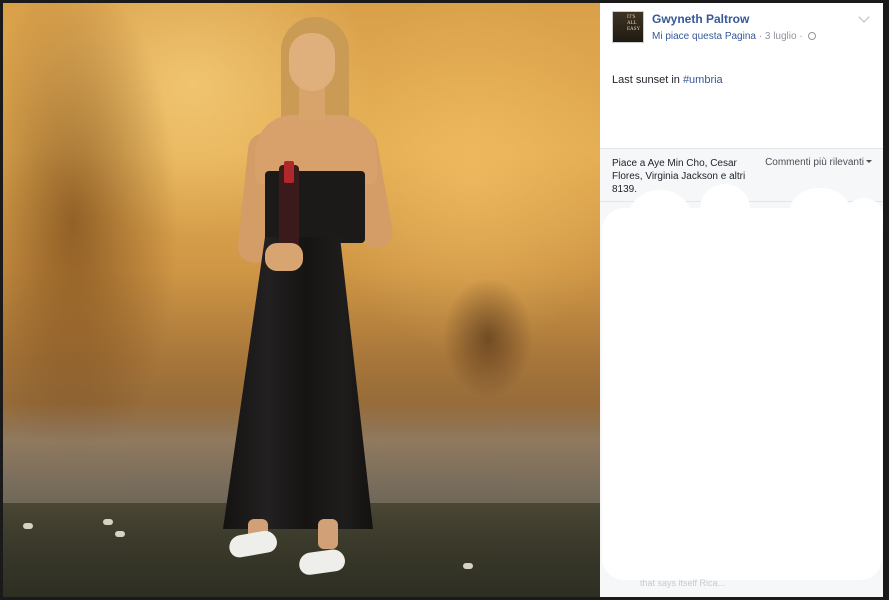 Image resolution: width=889 pixels, height=600 pixels. Describe the element at coordinates (284, 257) in the screenshot. I see `person-hand` at that location.